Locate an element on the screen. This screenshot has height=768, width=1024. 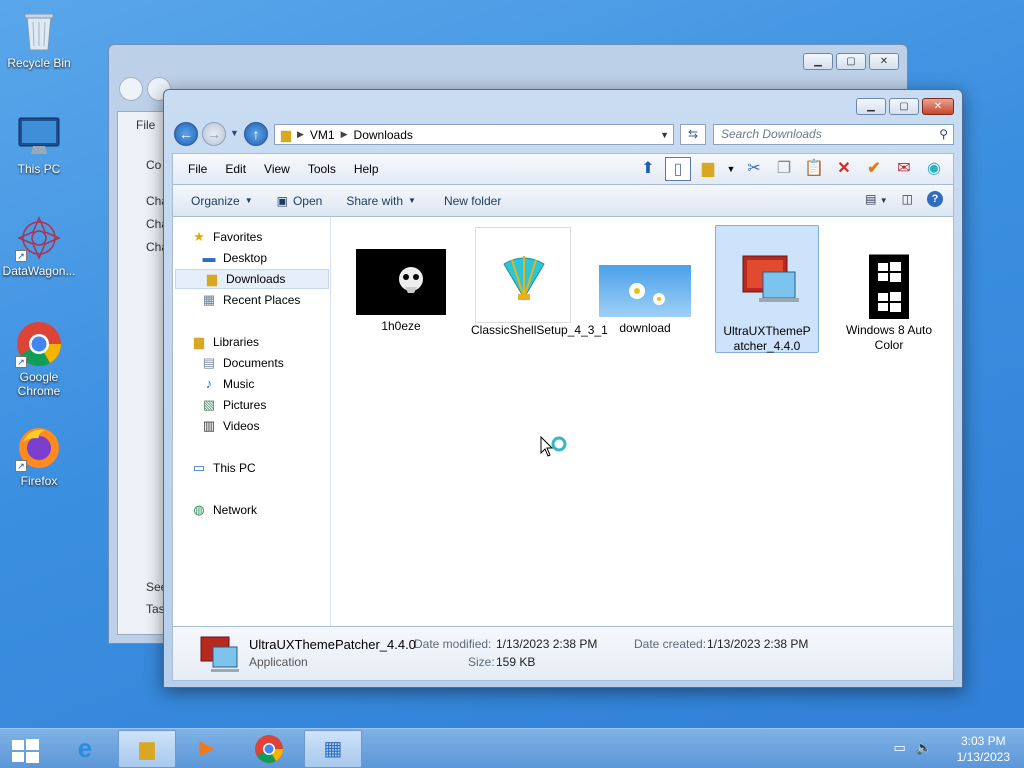
chrome-icon: ↗ is located at coordinates (39, 344).